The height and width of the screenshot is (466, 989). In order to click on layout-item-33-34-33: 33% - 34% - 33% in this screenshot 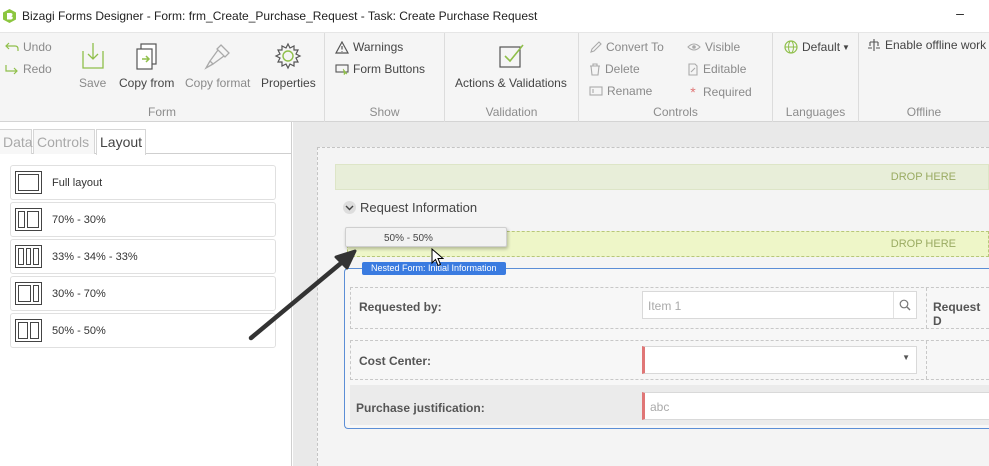, I will do `click(143, 256)`.